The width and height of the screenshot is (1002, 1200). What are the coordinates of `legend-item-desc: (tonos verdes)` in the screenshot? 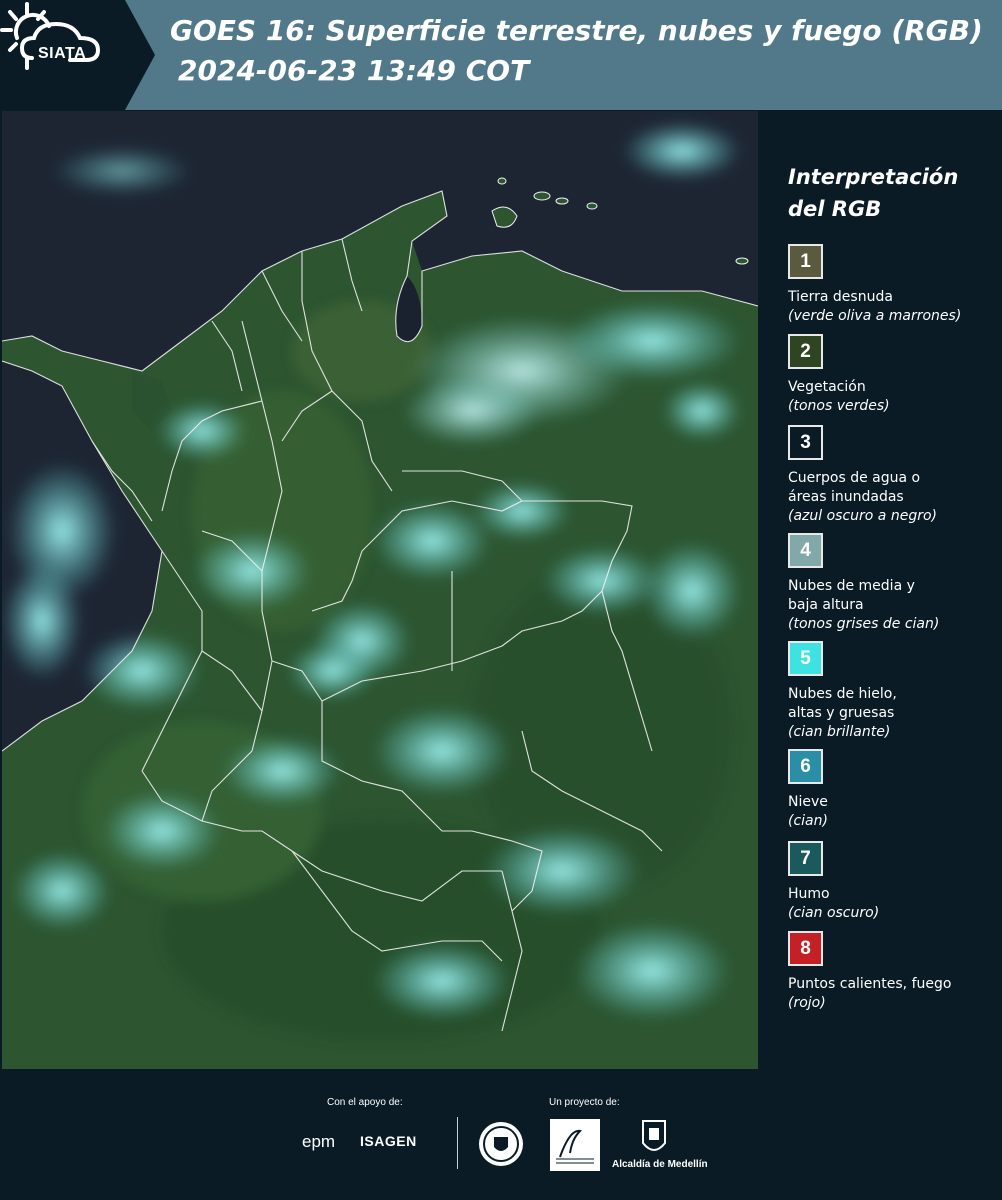 It's located at (839, 406).